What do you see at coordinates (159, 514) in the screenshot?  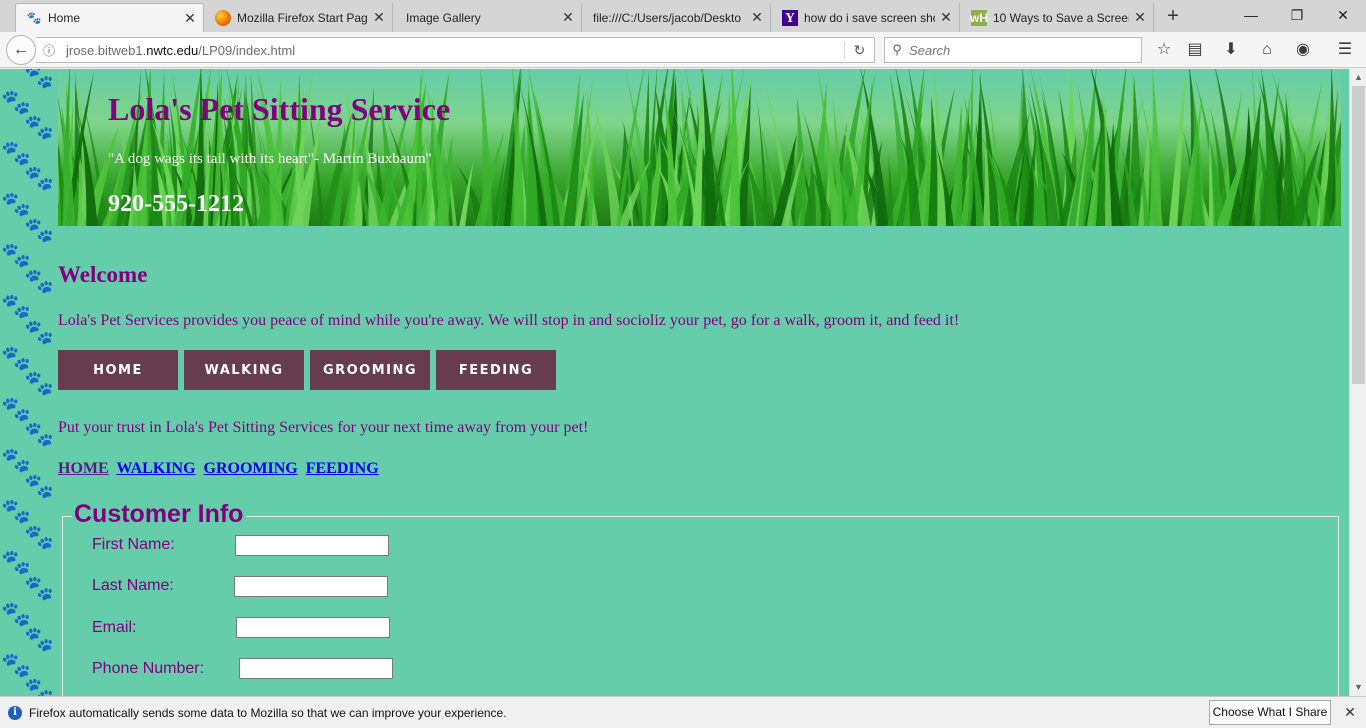 I see `customer-info-legend: Customer Info` at bounding box center [159, 514].